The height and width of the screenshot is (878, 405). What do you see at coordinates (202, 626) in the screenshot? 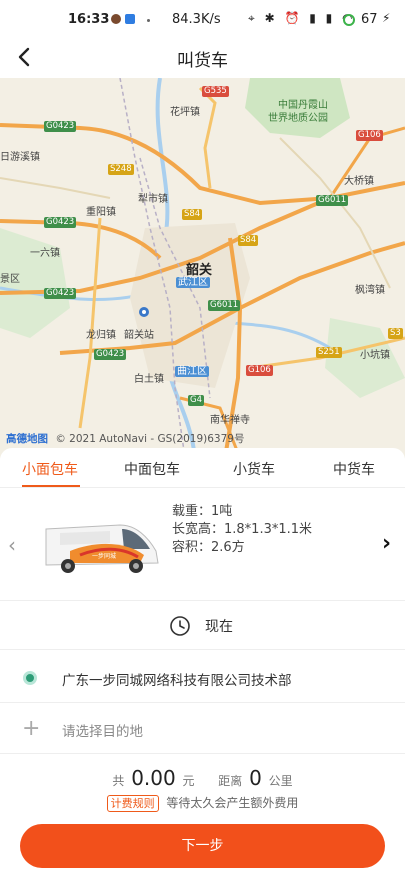
I see `pickup-time-selector: 现在` at bounding box center [202, 626].